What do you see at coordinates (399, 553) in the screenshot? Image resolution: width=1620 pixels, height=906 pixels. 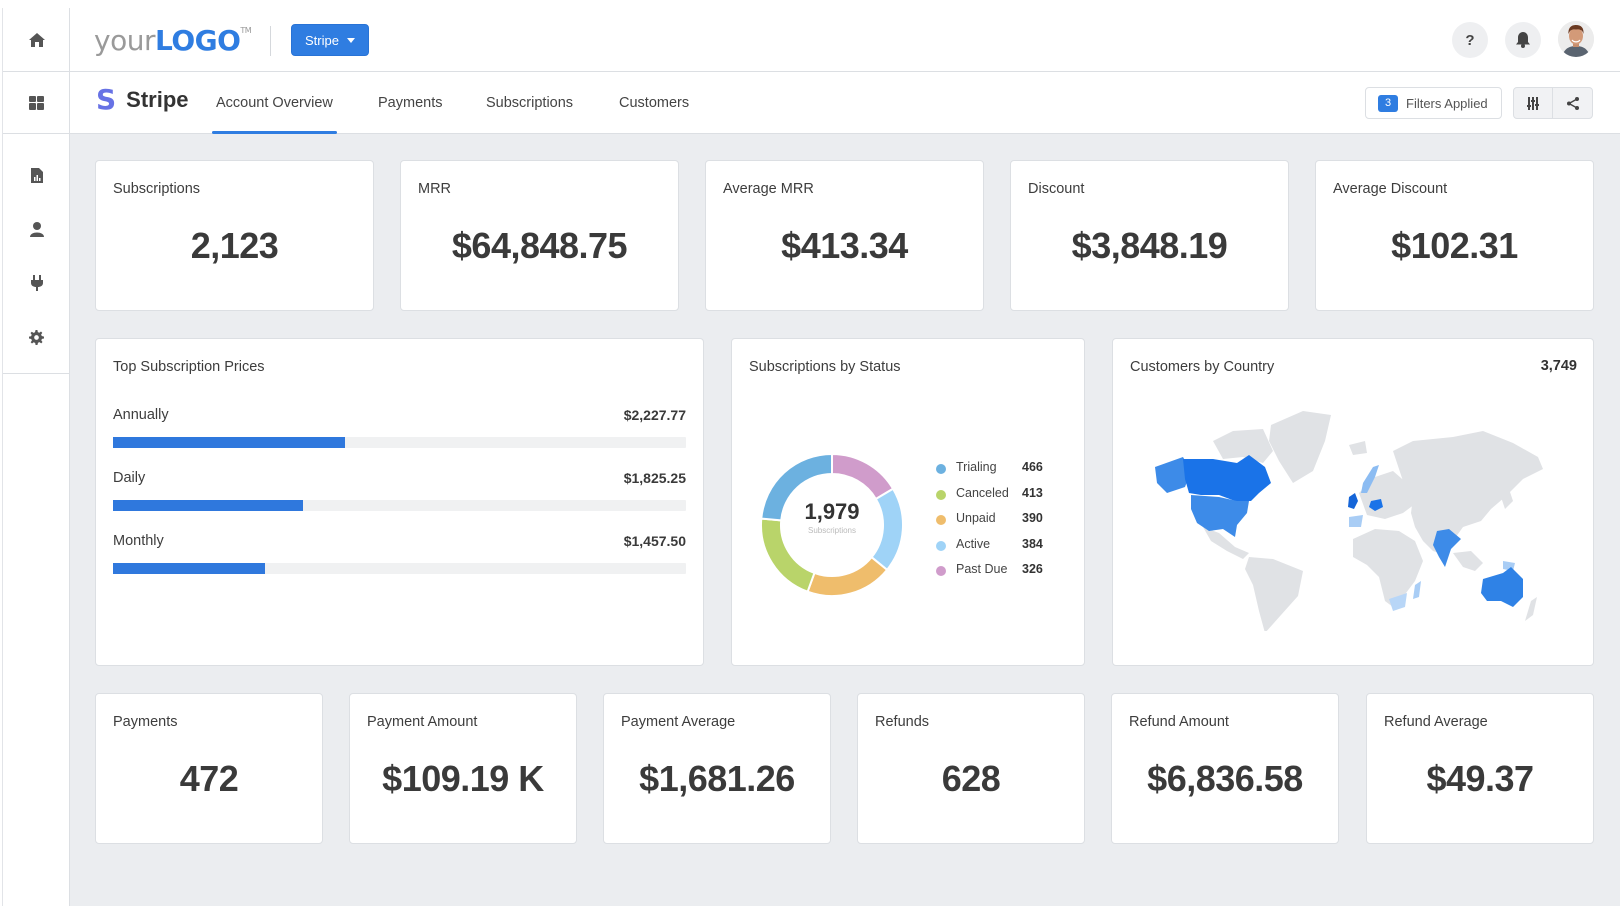 I see `price-row: Monthly $1,457.50` at bounding box center [399, 553].